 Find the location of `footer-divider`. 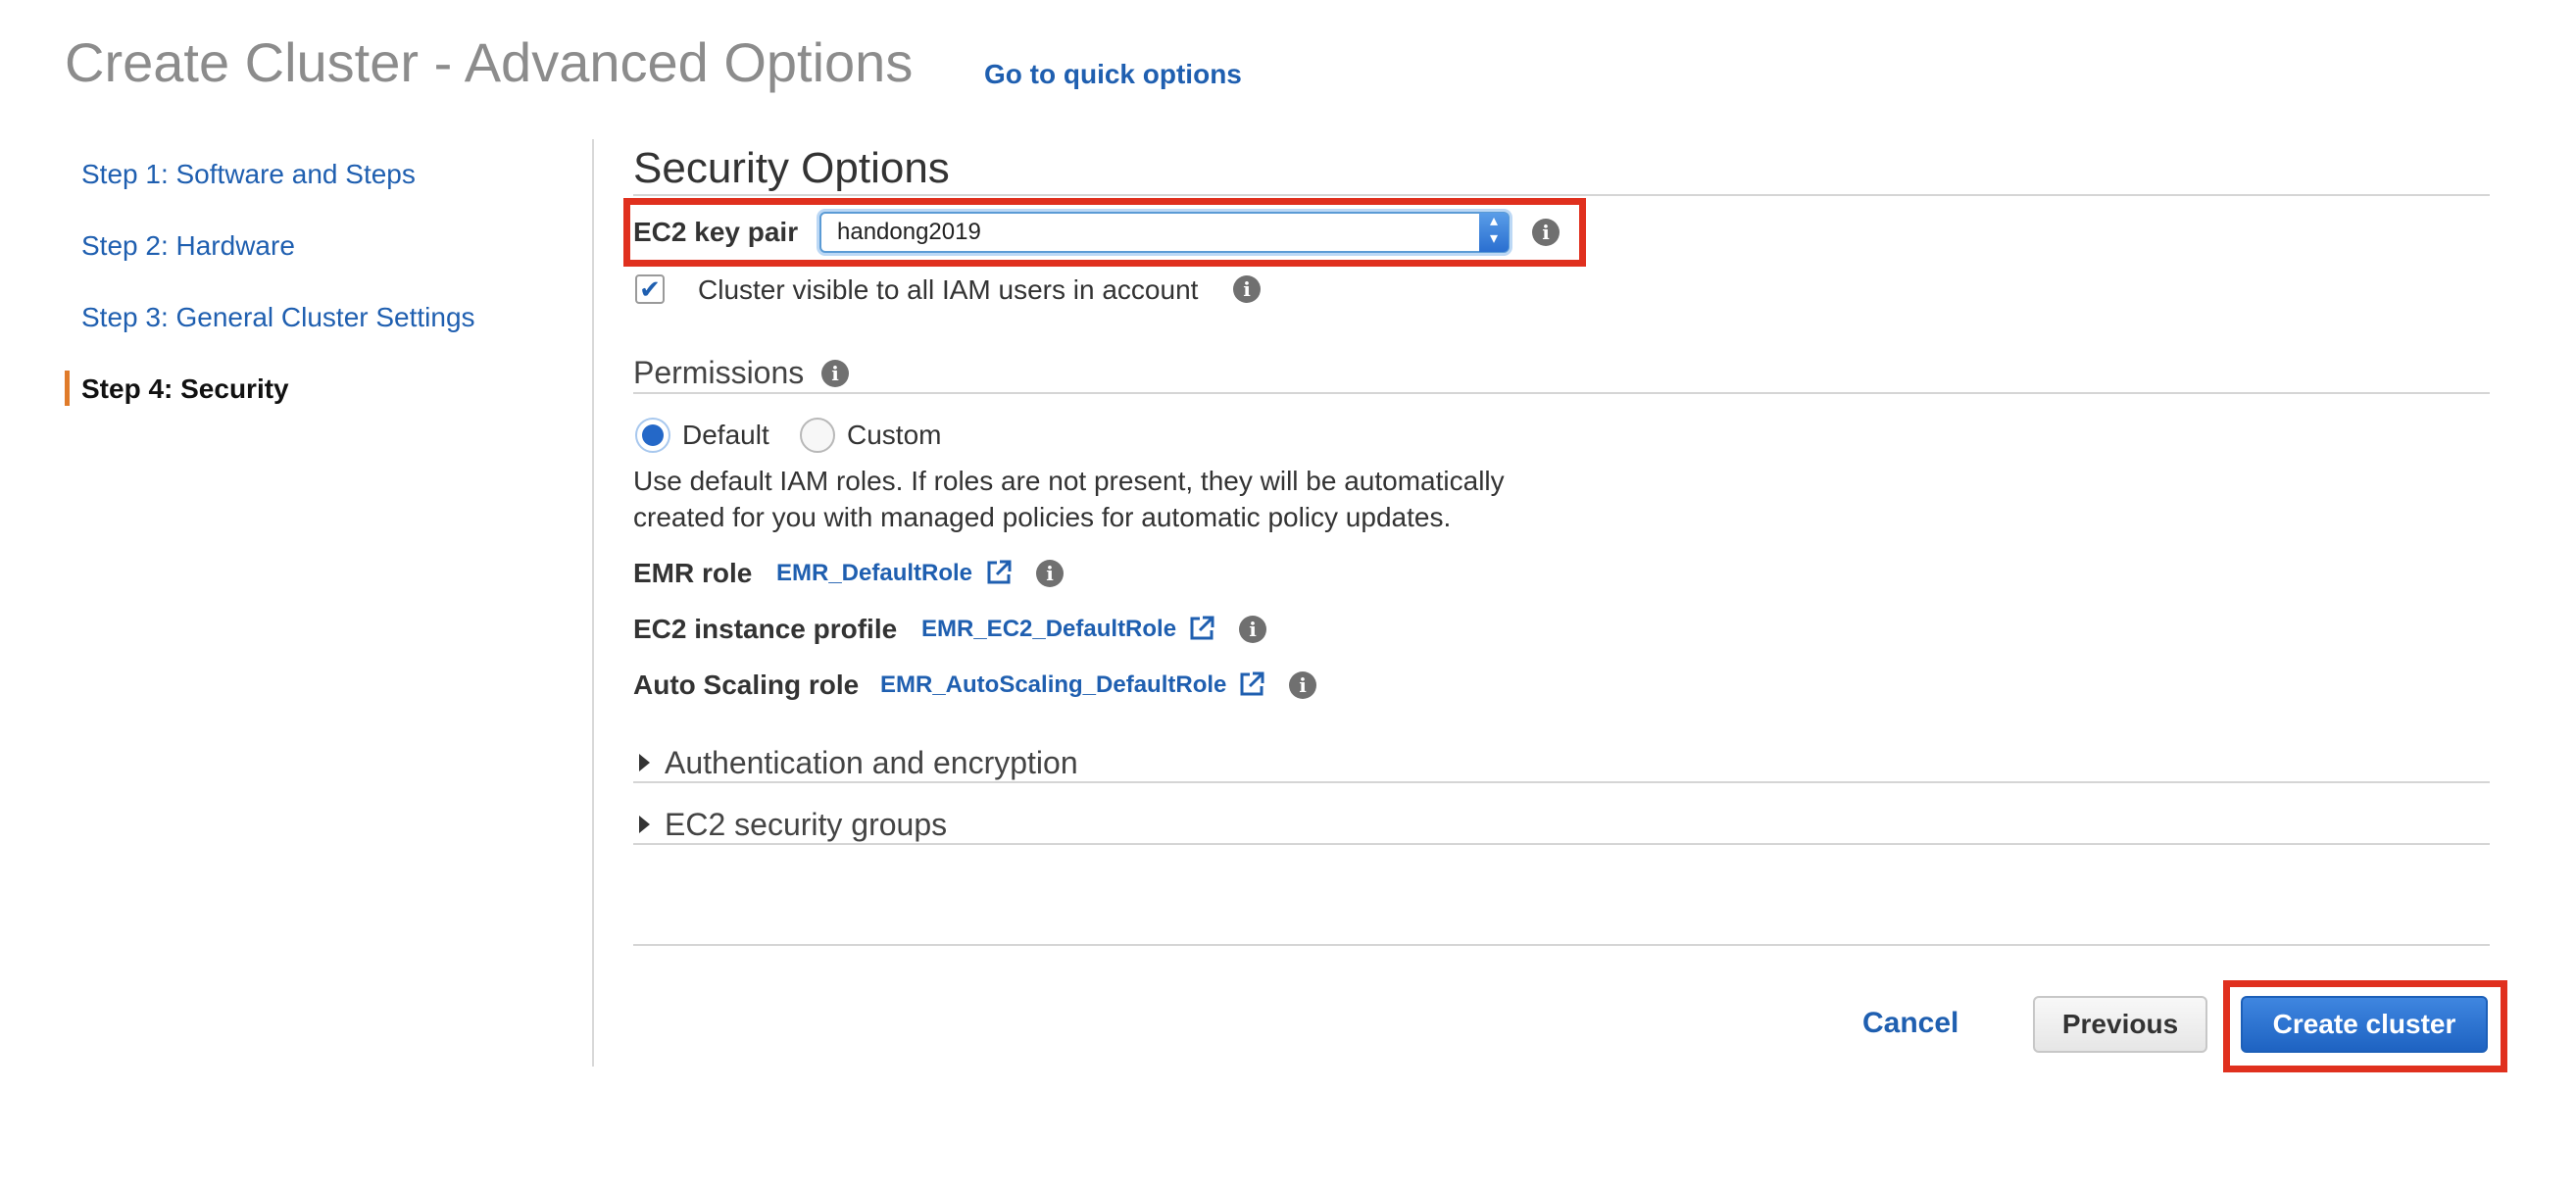

footer-divider is located at coordinates (1561, 945).